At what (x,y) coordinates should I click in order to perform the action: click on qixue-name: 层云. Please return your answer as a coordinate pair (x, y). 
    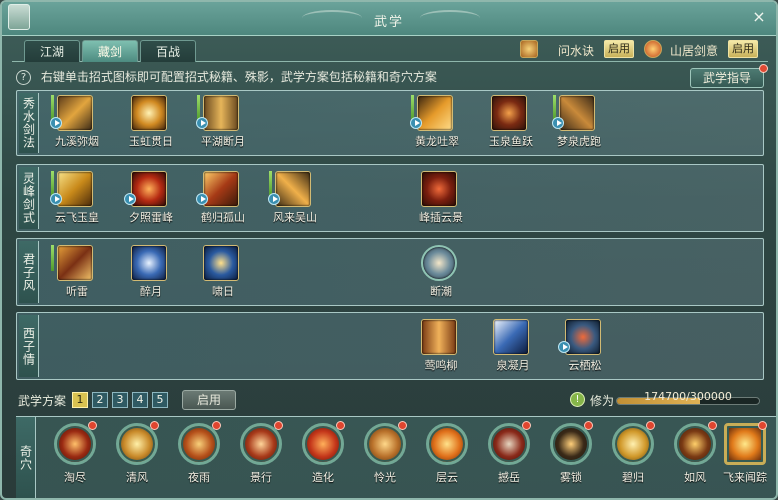
    Looking at the image, I should click on (447, 477).